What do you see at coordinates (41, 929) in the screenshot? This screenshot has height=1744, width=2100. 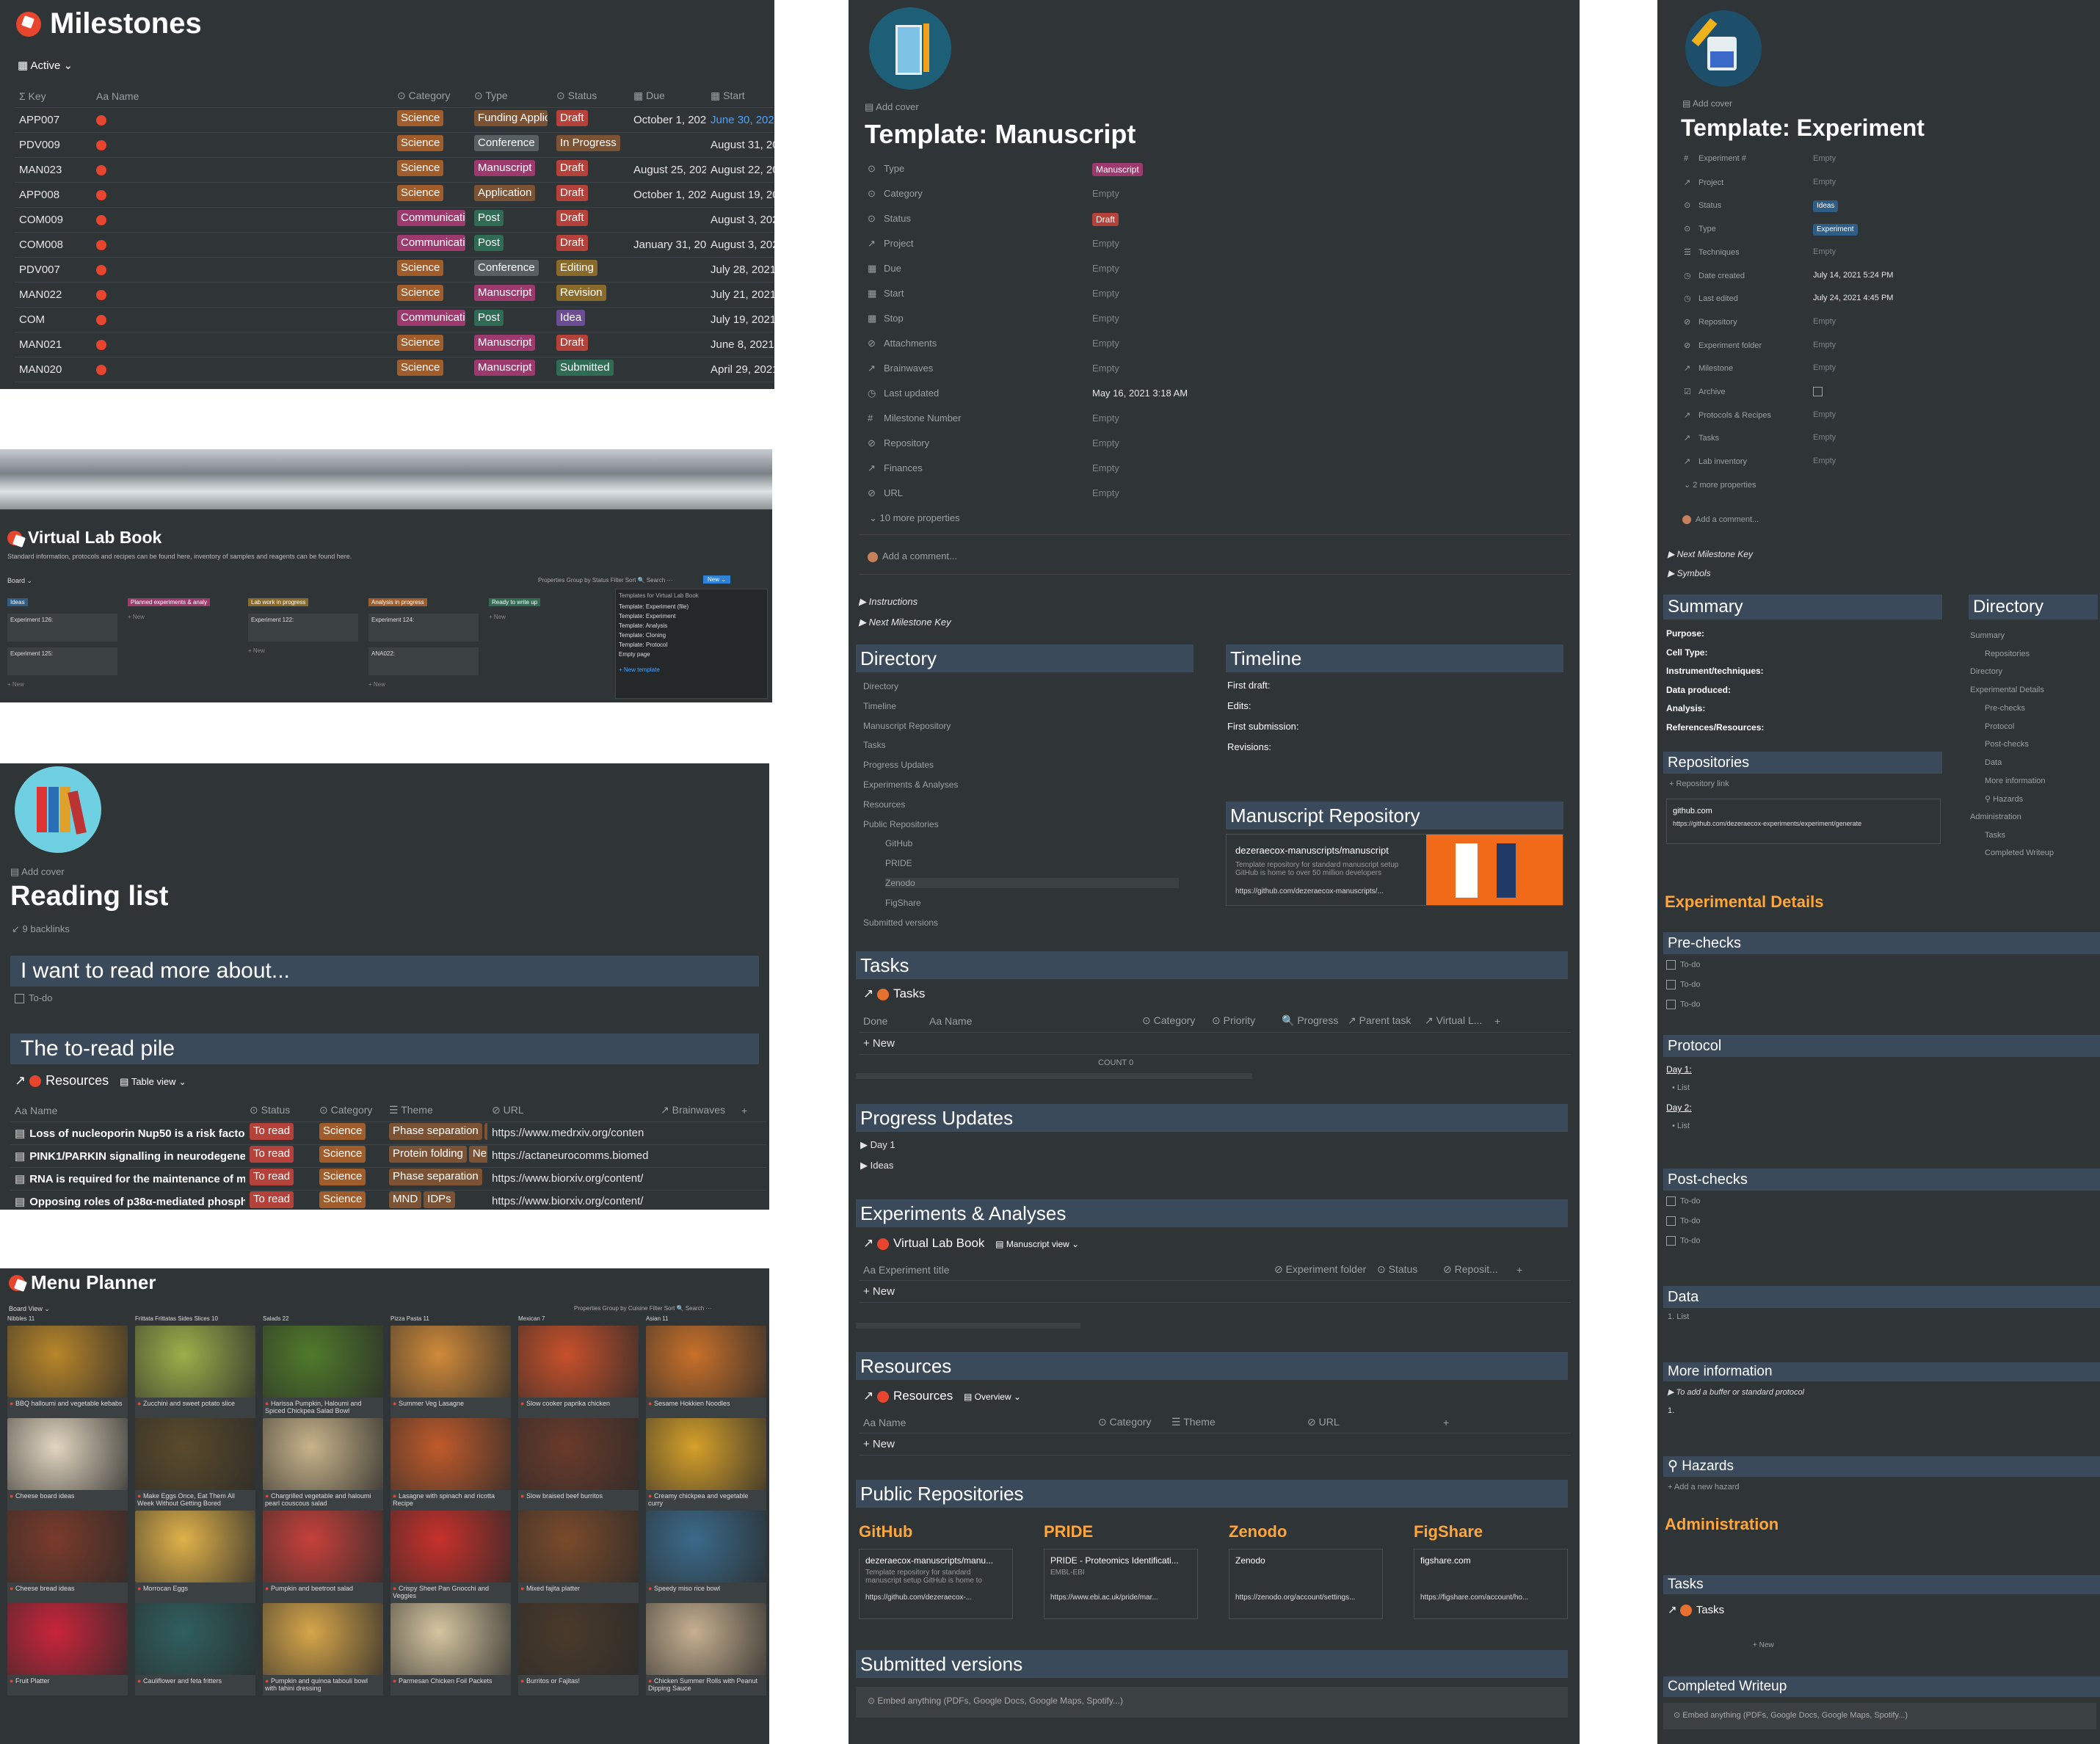 I see `backlinks: ↙ 9 backlinks` at bounding box center [41, 929].